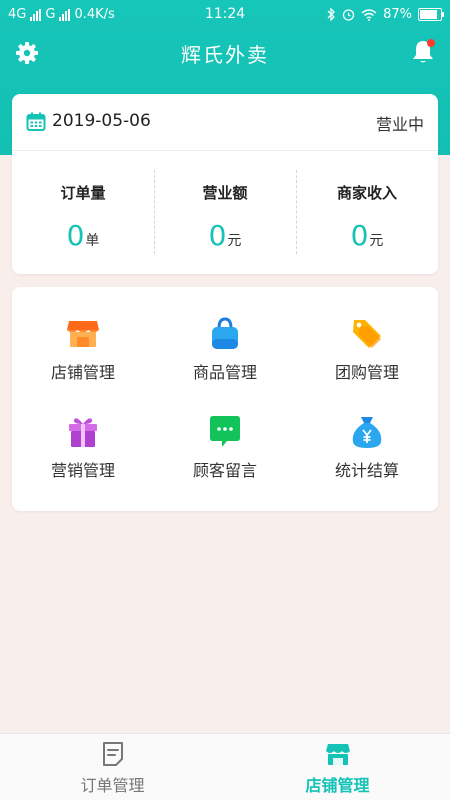 Image resolution: width=450 pixels, height=800 pixels. Describe the element at coordinates (36, 121) in the screenshot. I see `calendar-icon` at that location.